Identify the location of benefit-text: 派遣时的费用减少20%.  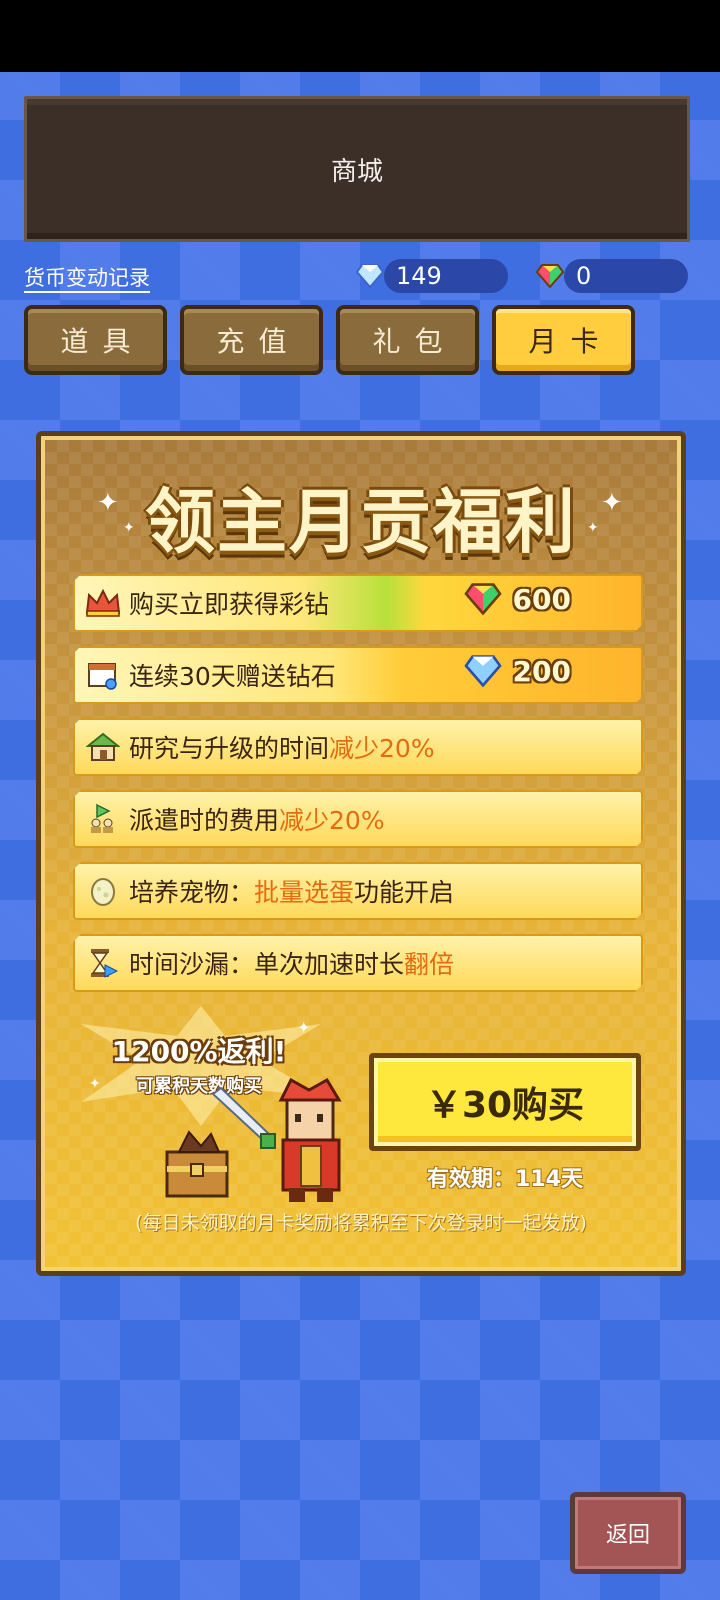
(257, 820).